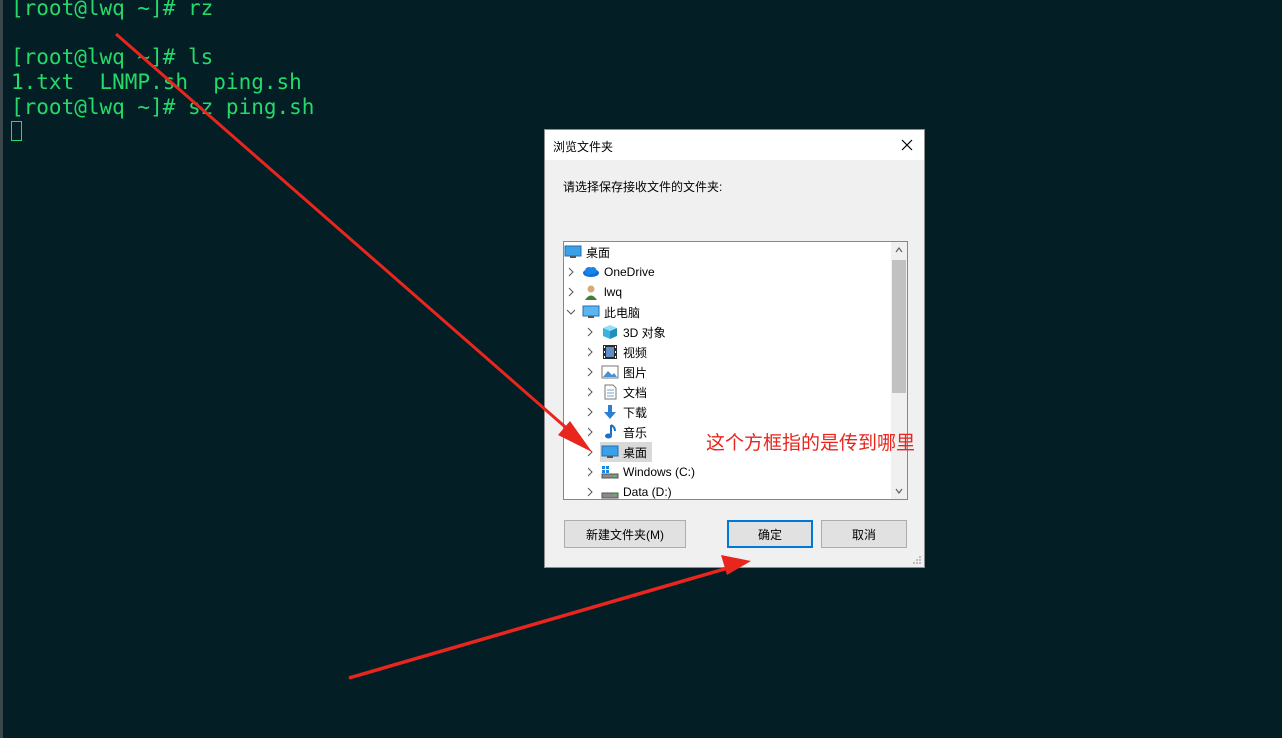  I want to click on scroll-down-button, so click(899, 491).